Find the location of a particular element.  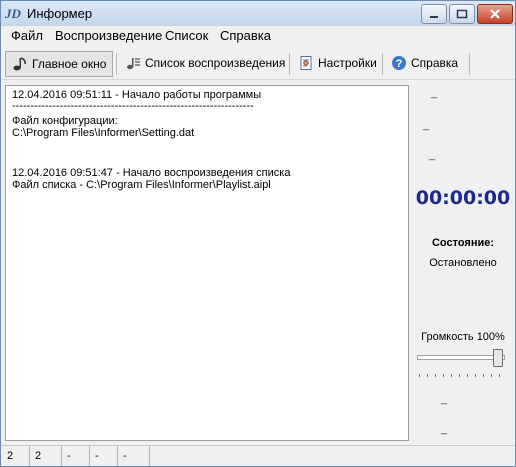

state-value: Остановлено is located at coordinates (463, 263).